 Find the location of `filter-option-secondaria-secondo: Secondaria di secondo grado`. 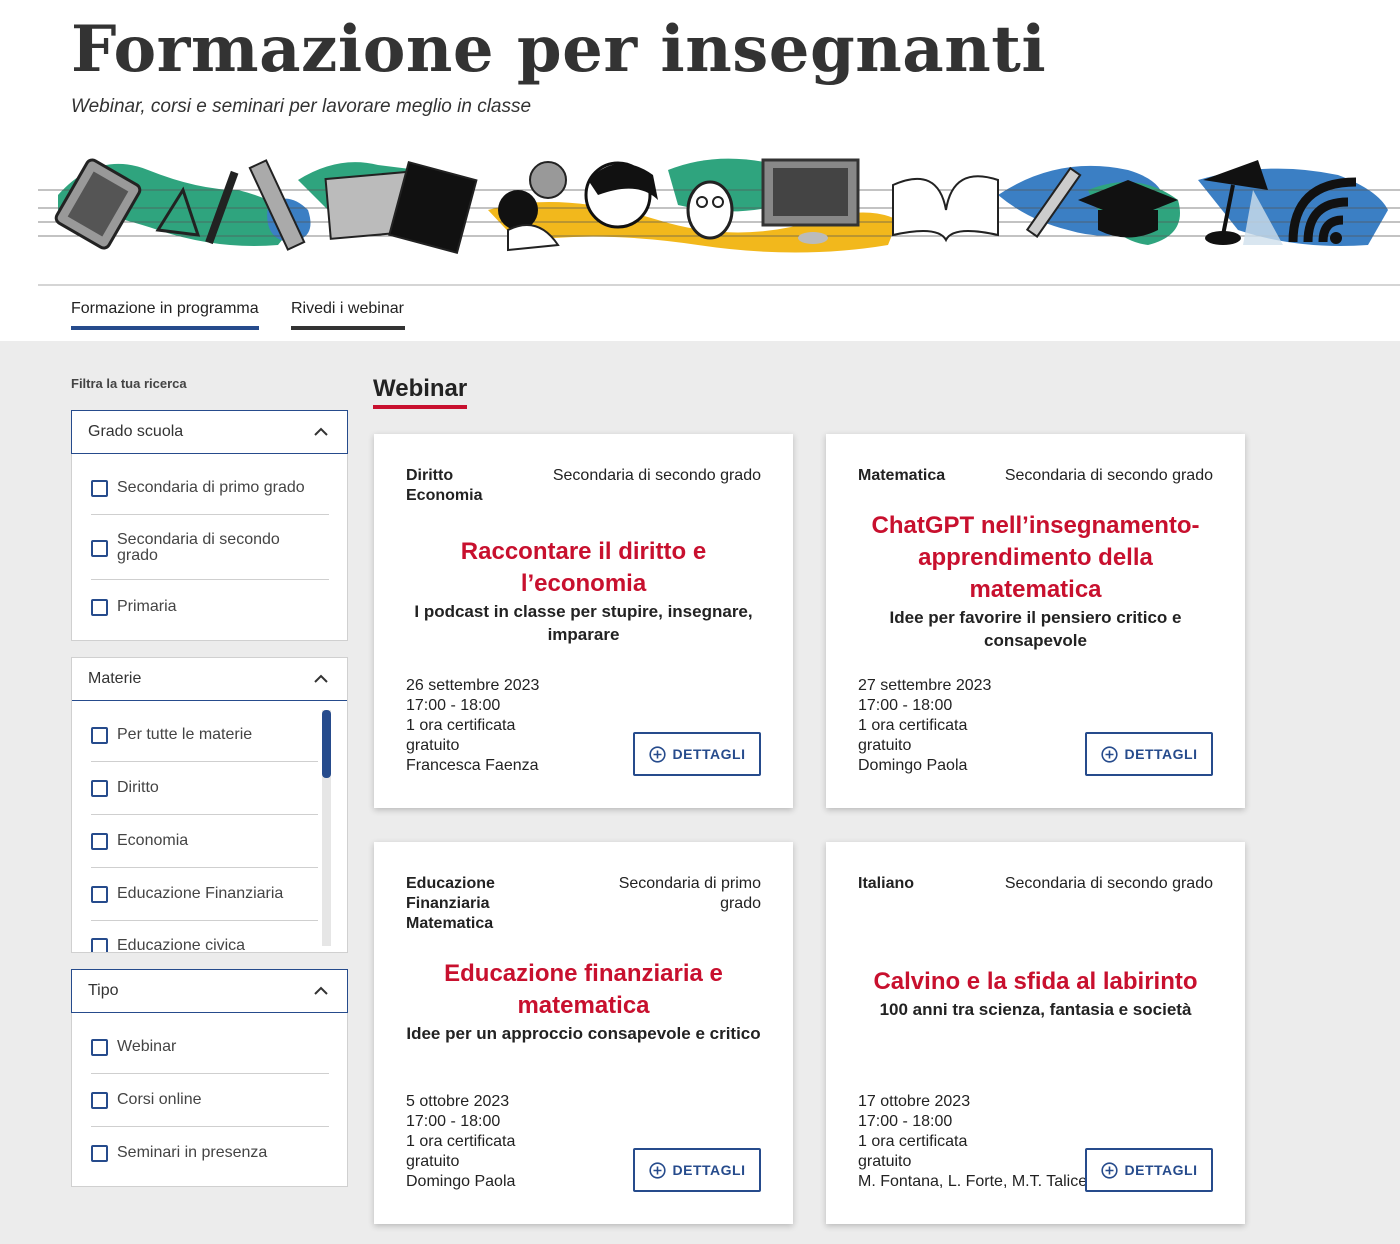

filter-option-secondaria-secondo: Secondaria di secondo grado is located at coordinates (210, 548).